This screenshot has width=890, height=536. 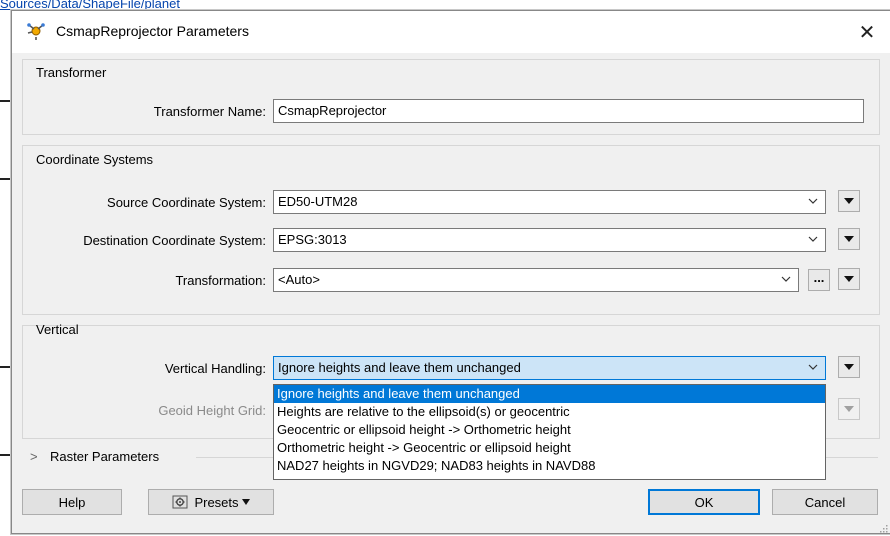 What do you see at coordinates (883, 527) in the screenshot?
I see `resize-grip-icon` at bounding box center [883, 527].